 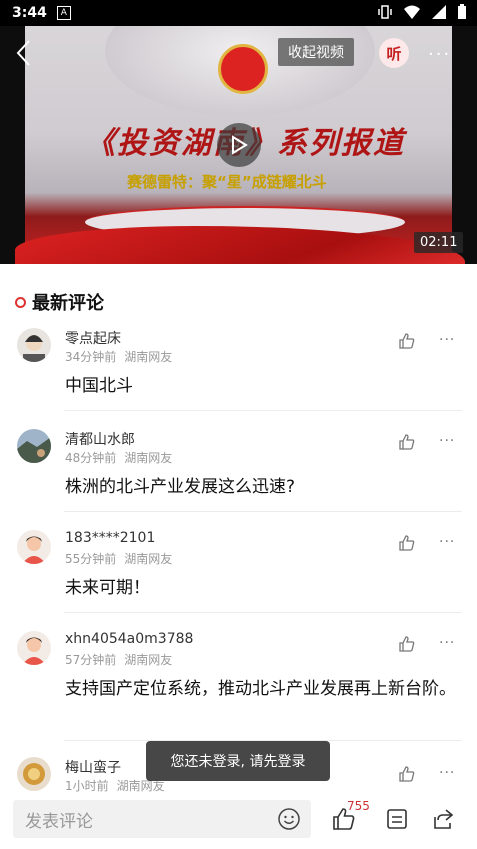 I want to click on comment-meta: 55分钟前 湖南网友, so click(x=118, y=558).